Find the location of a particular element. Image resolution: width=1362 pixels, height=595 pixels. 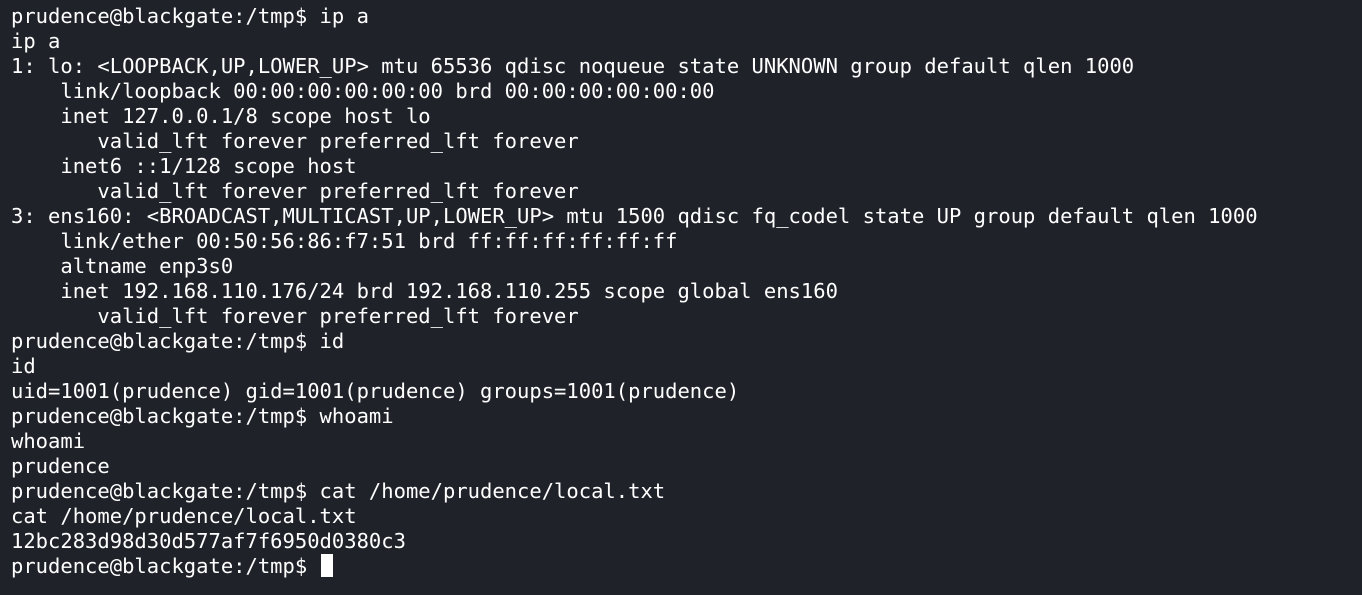

terminal-line: altname enp3s0 is located at coordinates (122, 266).